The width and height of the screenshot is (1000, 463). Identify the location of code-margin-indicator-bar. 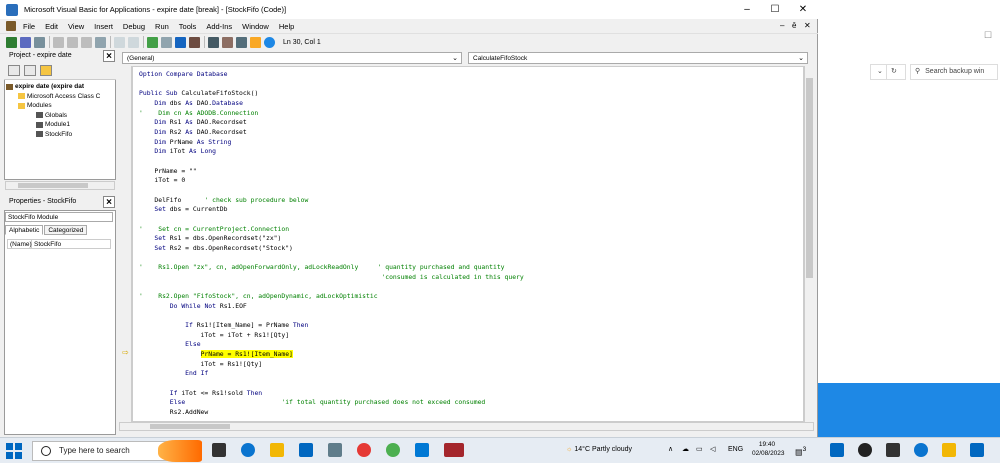
(125, 244).